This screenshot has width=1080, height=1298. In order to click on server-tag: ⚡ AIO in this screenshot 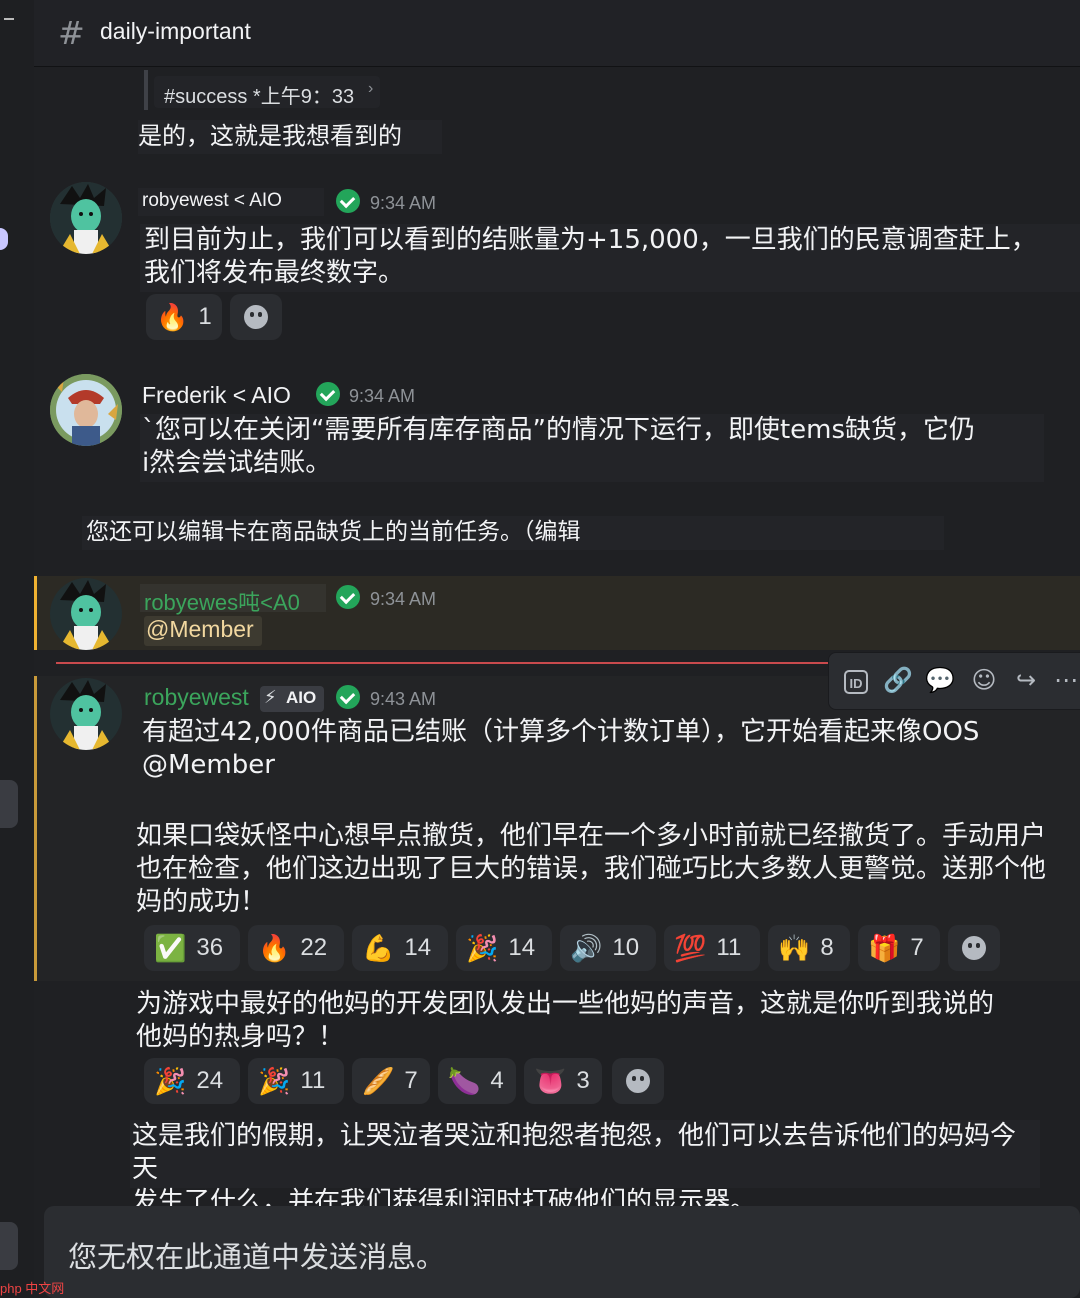, I will do `click(292, 699)`.